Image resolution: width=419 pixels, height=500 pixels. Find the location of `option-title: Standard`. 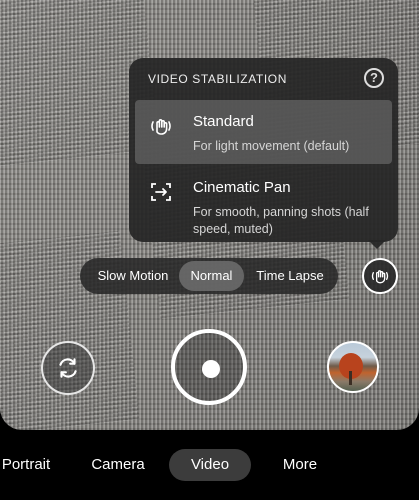

option-title: Standard is located at coordinates (223, 121).